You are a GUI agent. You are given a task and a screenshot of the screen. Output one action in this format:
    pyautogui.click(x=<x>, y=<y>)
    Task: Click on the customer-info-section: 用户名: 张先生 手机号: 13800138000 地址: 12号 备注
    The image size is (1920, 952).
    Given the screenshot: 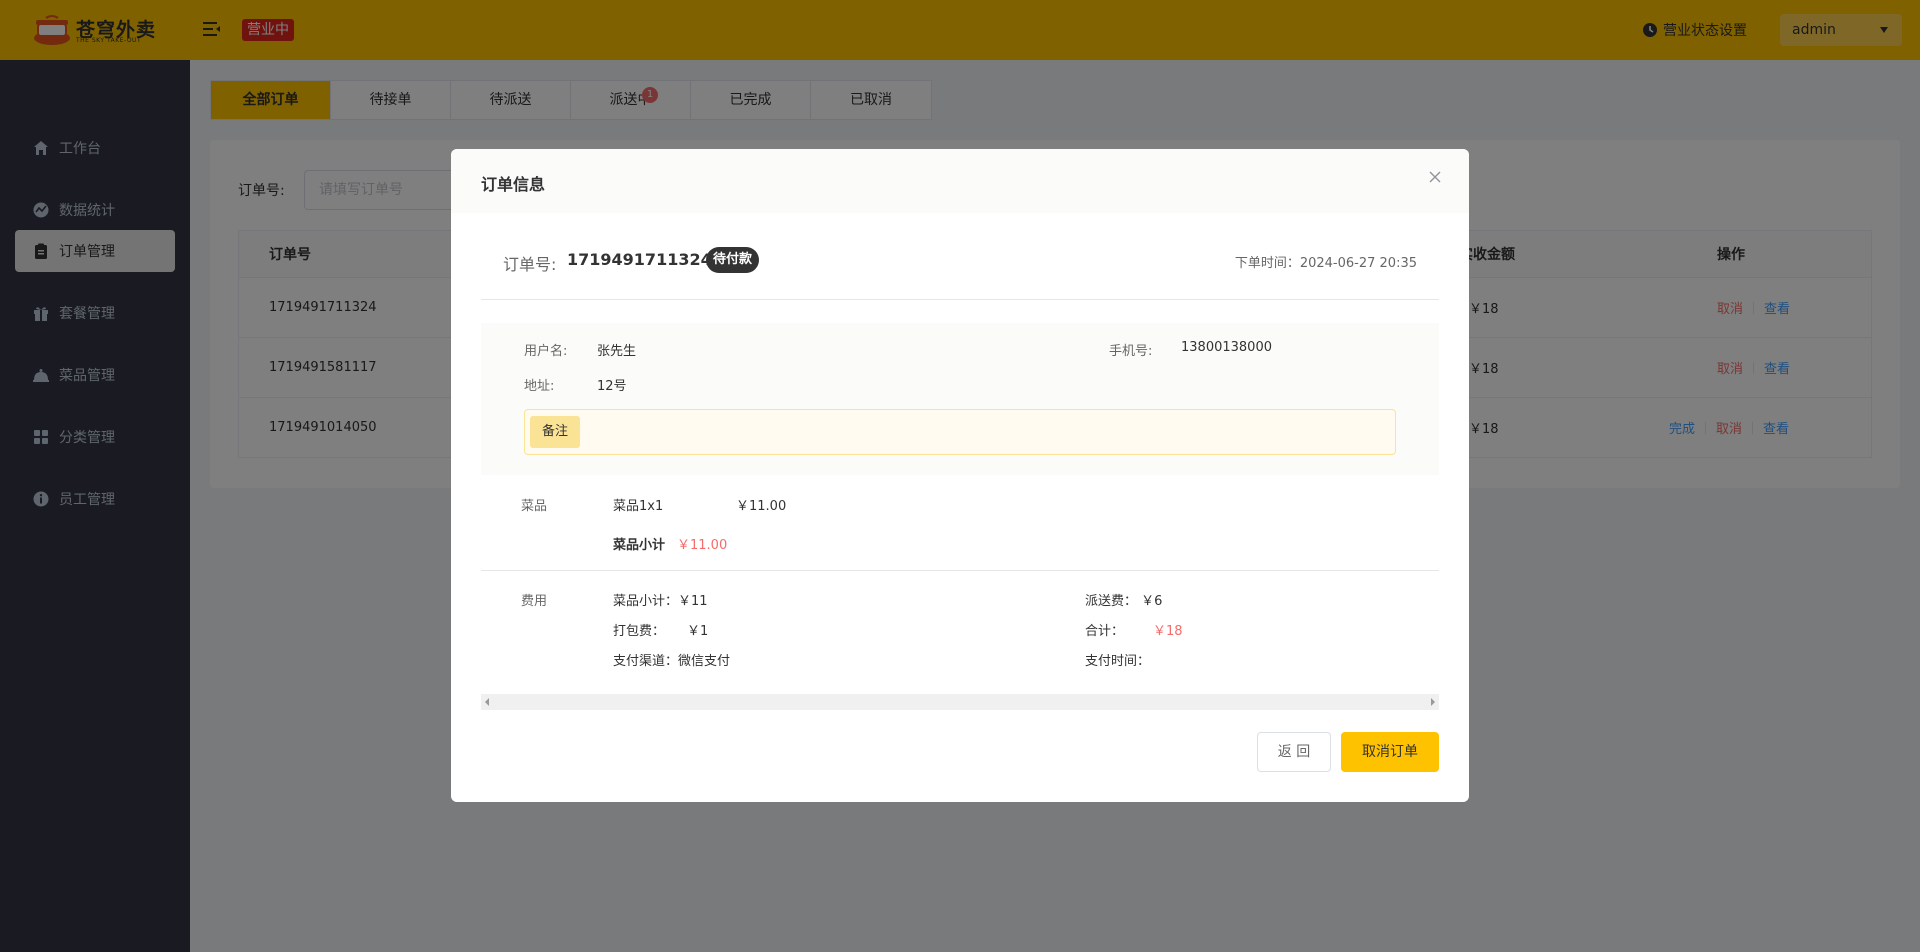 What is the action you would take?
    pyautogui.click(x=960, y=399)
    